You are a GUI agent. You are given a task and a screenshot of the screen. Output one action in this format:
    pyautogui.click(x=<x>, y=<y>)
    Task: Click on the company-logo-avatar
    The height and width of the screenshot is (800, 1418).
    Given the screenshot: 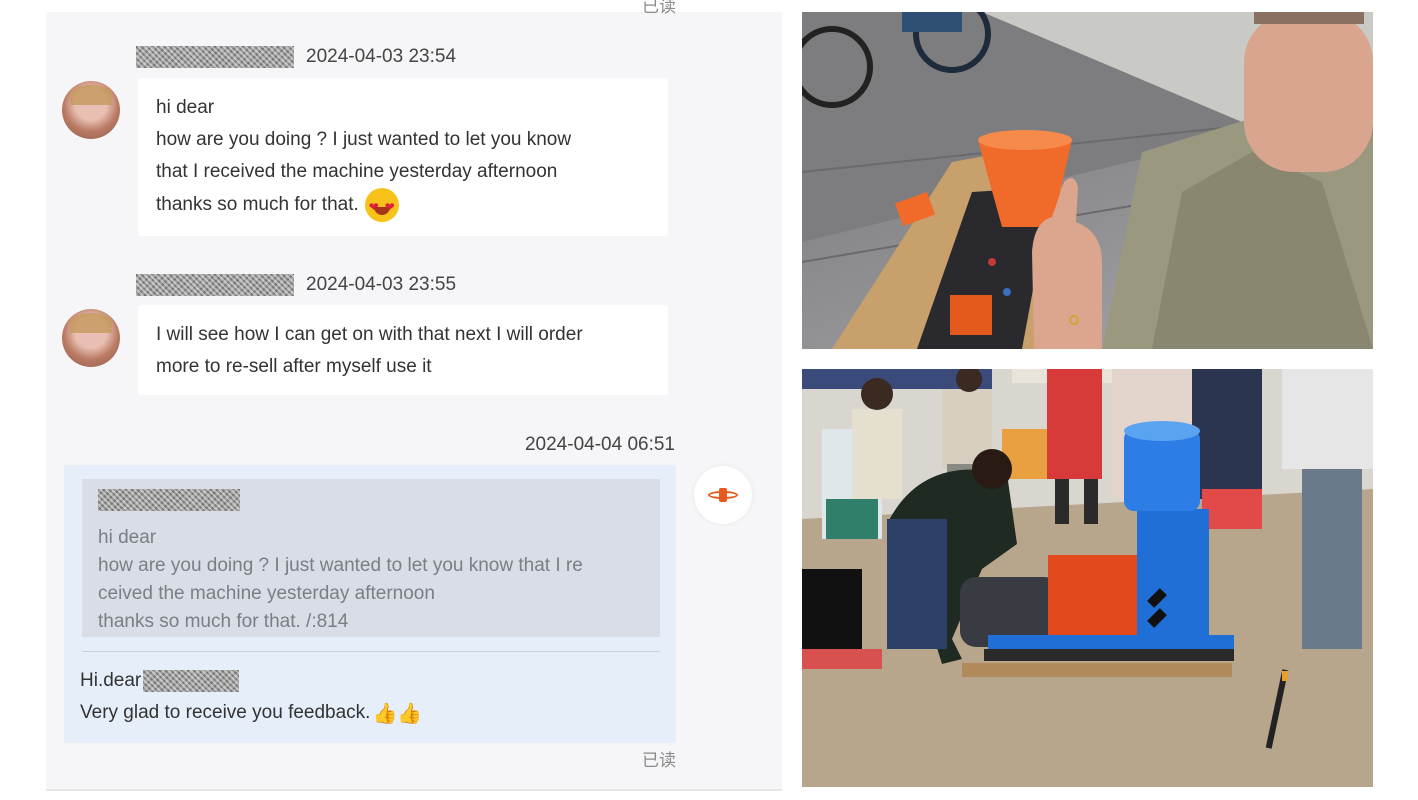 What is the action you would take?
    pyautogui.click(x=723, y=495)
    